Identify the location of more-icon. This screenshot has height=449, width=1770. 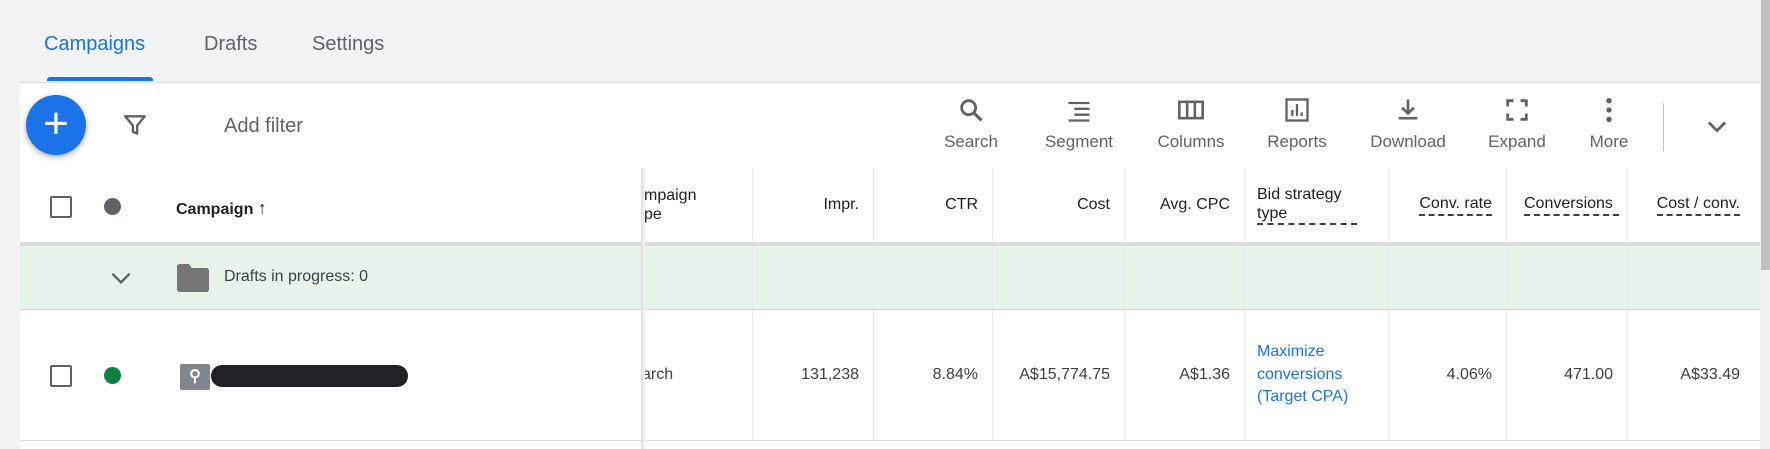
(1609, 110).